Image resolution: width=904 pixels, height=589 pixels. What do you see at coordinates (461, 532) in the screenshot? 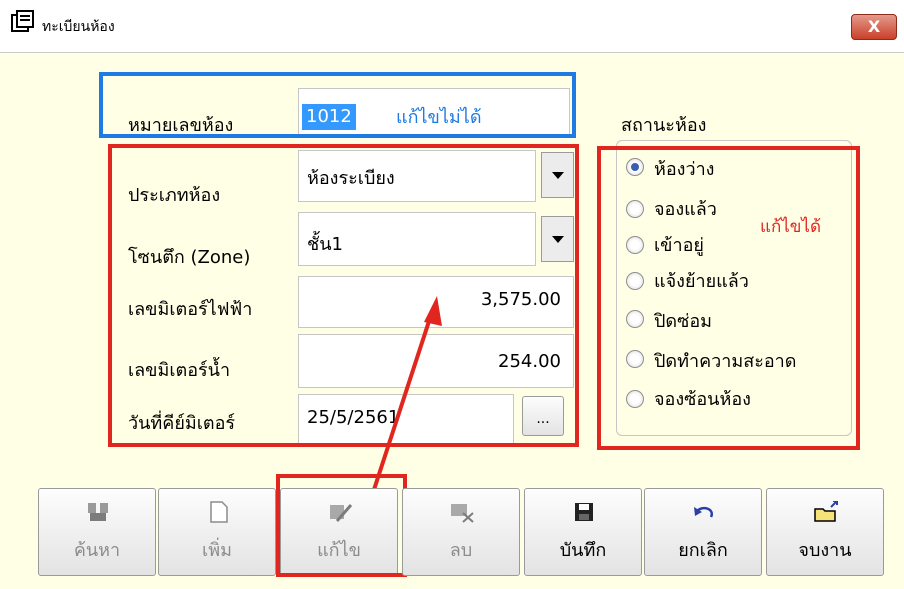
I see `delete-button: ลบ` at bounding box center [461, 532].